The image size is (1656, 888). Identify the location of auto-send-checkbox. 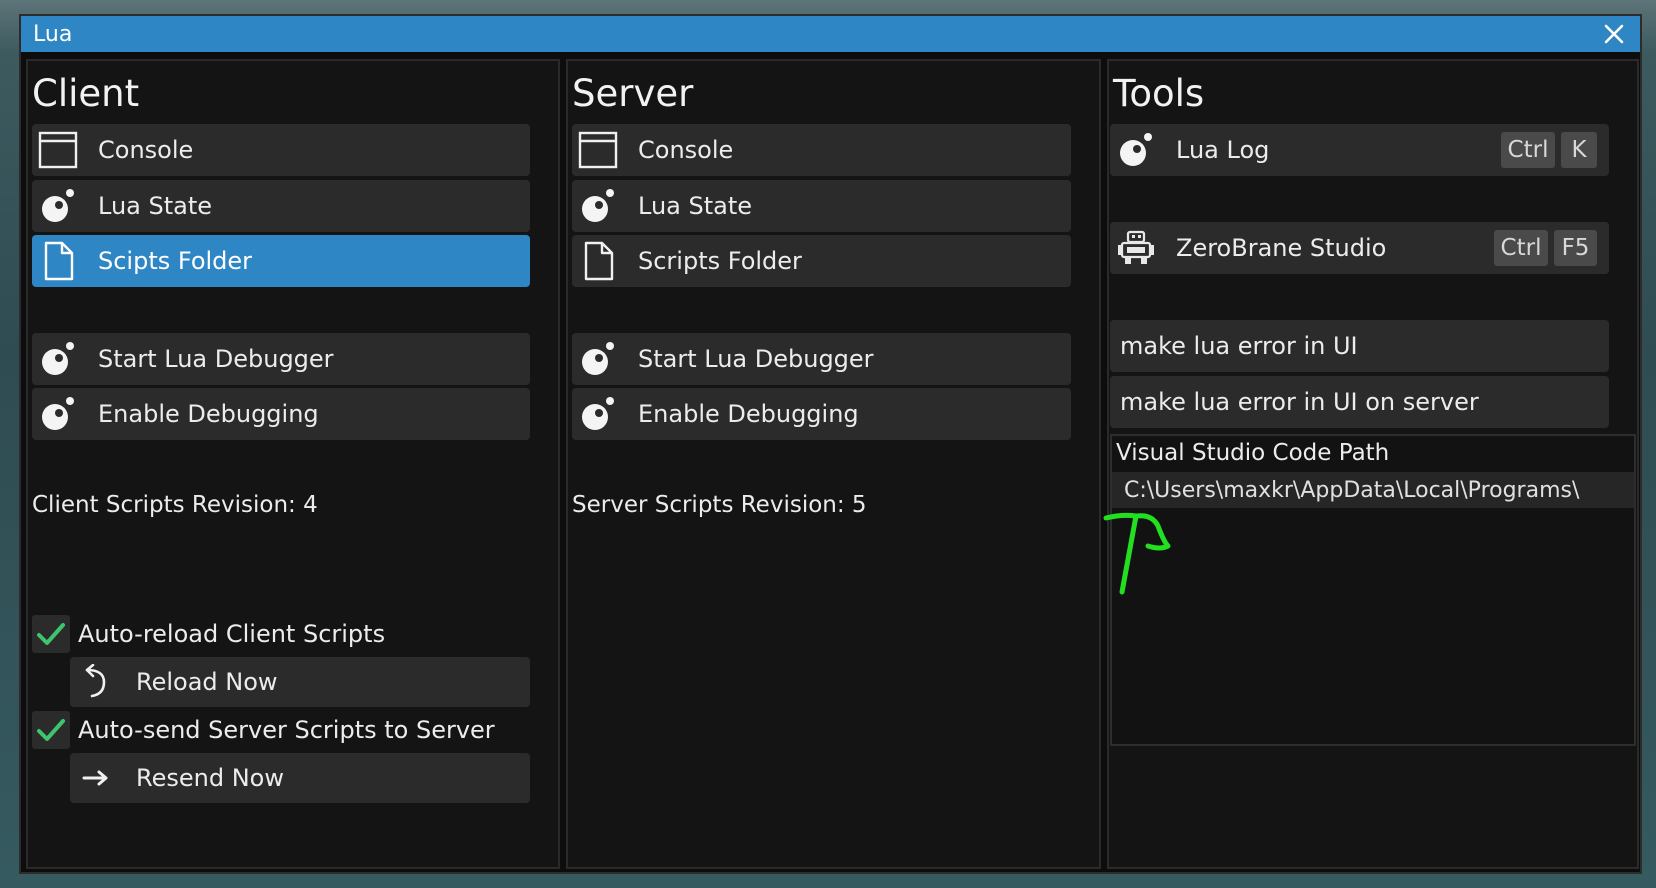
(51, 730).